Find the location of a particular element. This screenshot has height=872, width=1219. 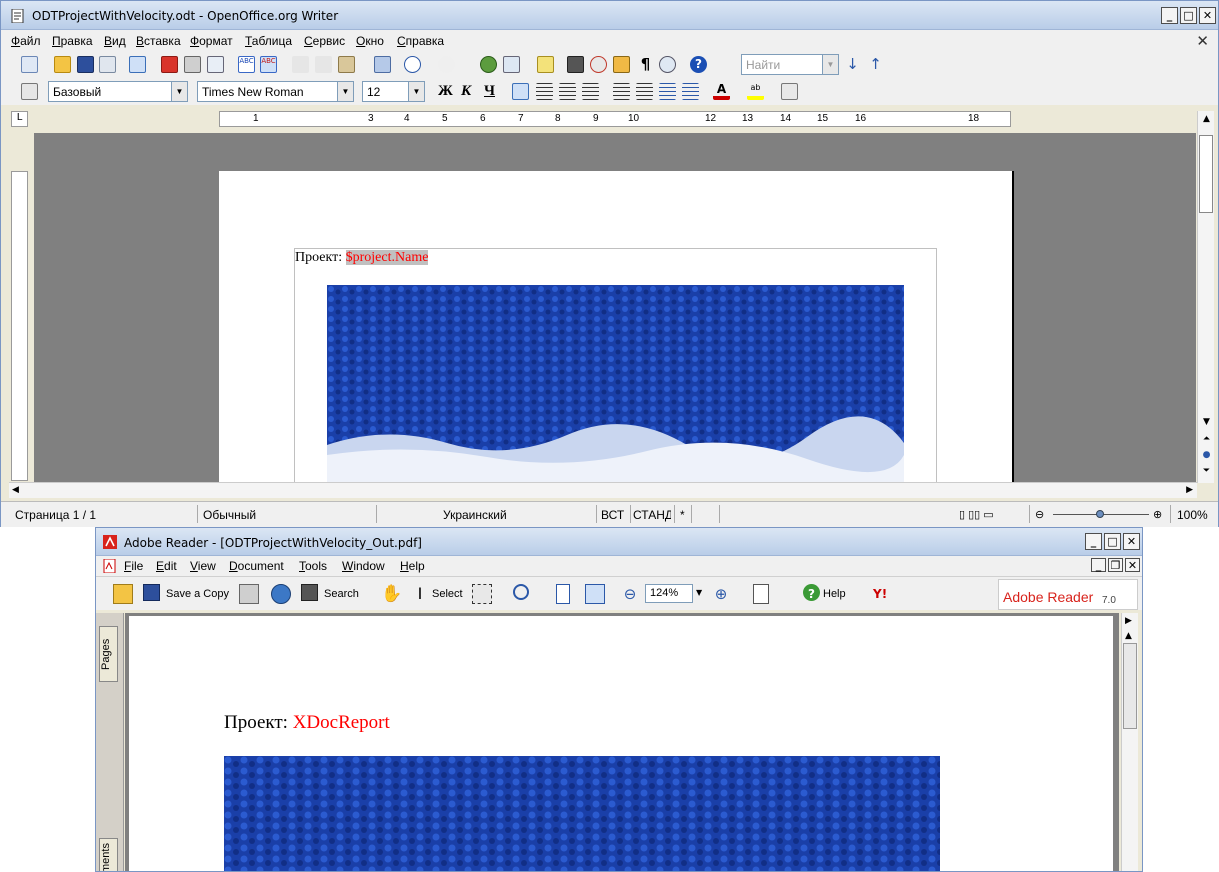

scroll-thumb is located at coordinates (1206, 174).